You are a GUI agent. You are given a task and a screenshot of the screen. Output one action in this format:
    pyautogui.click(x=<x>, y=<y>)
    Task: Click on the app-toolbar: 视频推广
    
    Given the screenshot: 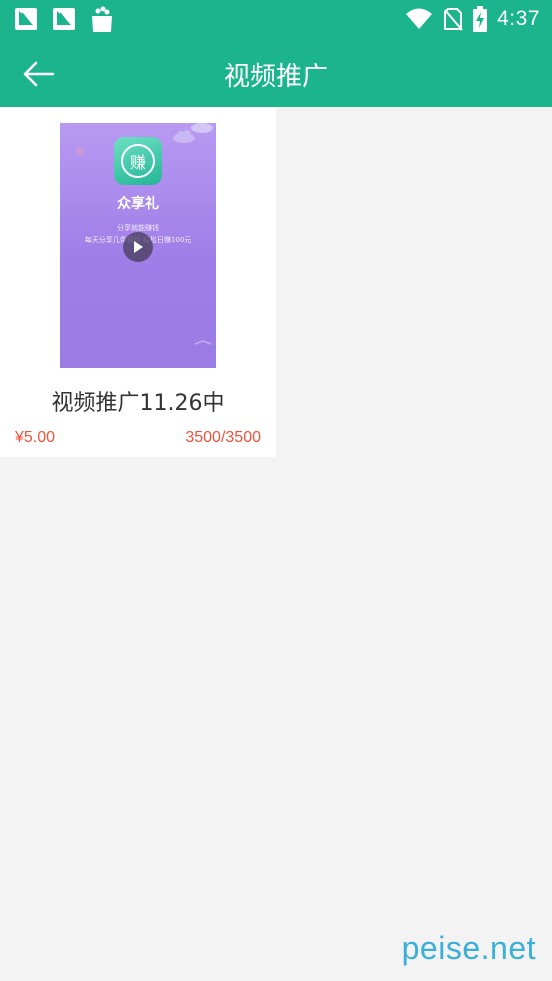 What is the action you would take?
    pyautogui.click(x=276, y=73)
    